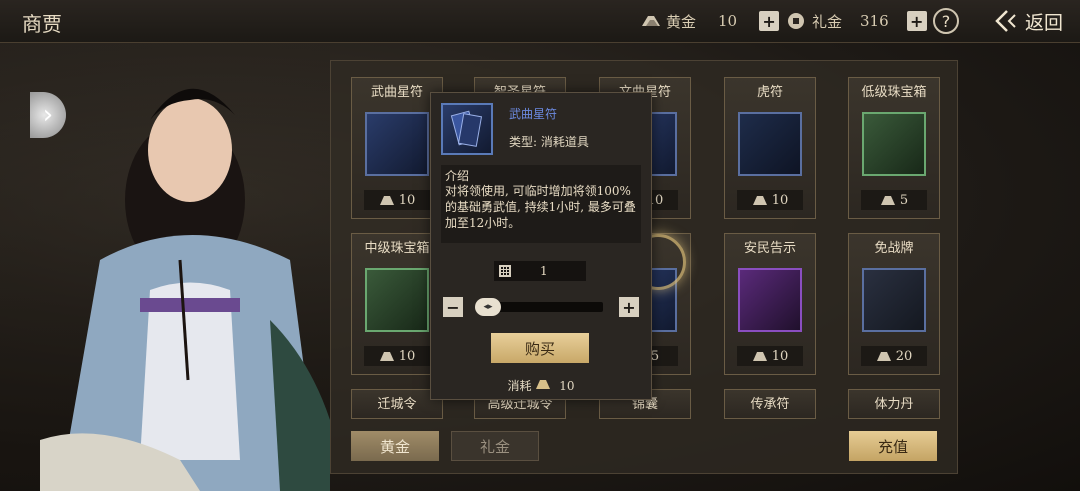 The height and width of the screenshot is (491, 1080). Describe the element at coordinates (904, 356) in the screenshot. I see `item-price-value: 20` at that location.